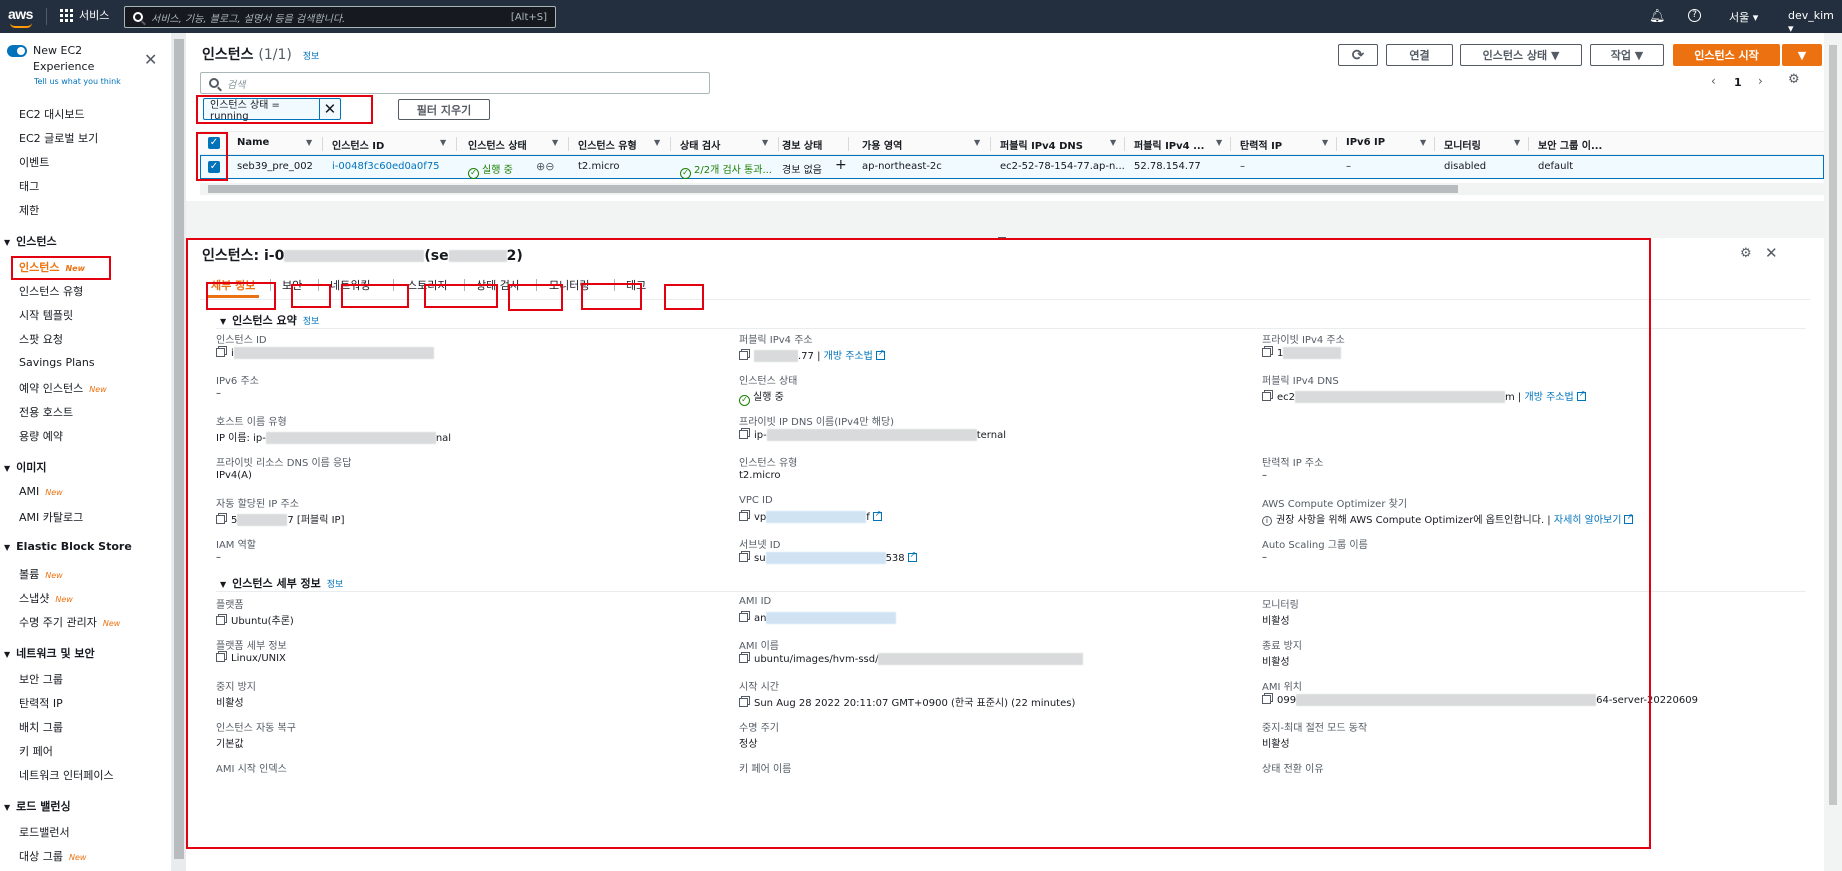  What do you see at coordinates (41, 491) in the screenshot?
I see `sidebar-item-ami: AMI New` at bounding box center [41, 491].